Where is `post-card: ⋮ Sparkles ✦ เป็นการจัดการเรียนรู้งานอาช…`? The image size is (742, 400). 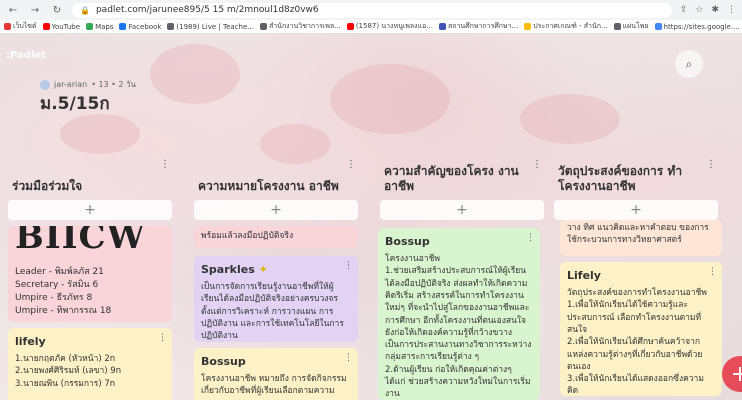
post-card: ⋮ Sparkles ✦ เป็นการจัดการเรียนรู้งานอาช… is located at coordinates (276, 299).